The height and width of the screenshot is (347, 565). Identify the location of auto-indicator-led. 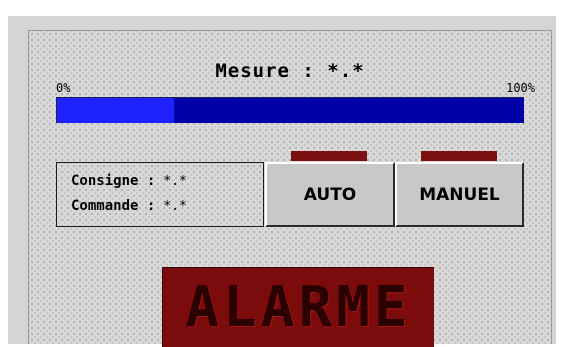
(329, 156).